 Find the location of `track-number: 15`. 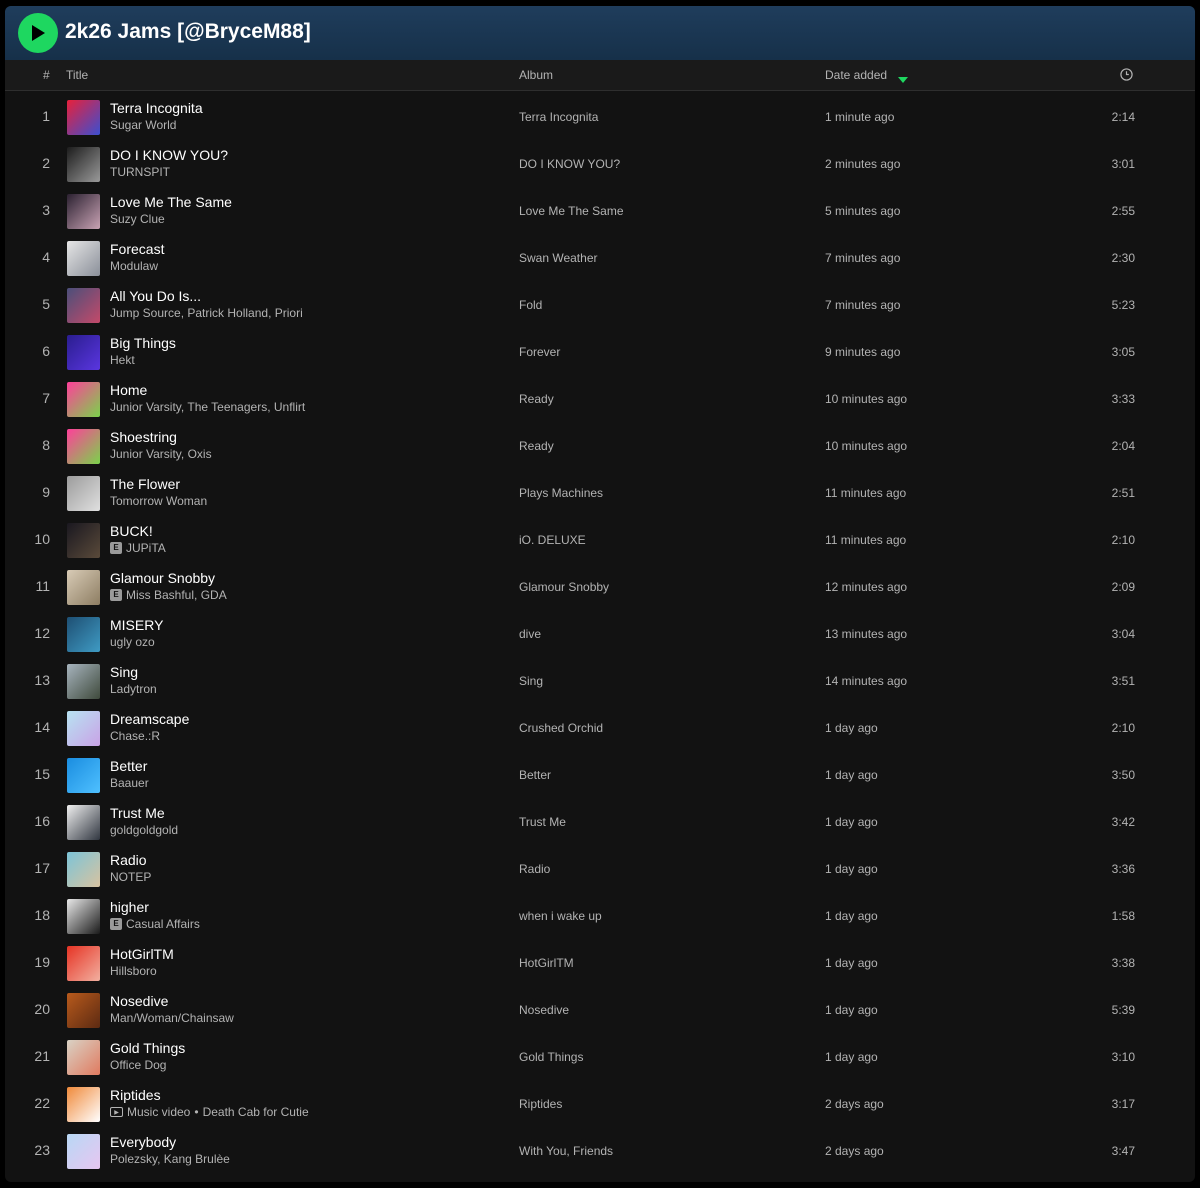

track-number: 15 is located at coordinates (42, 774).